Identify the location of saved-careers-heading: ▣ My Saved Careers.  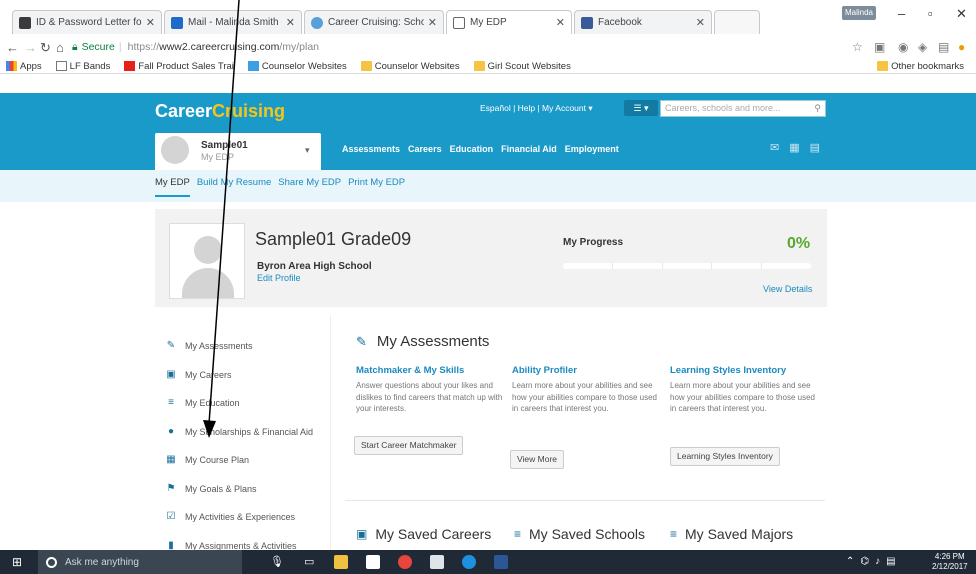
(423, 534).